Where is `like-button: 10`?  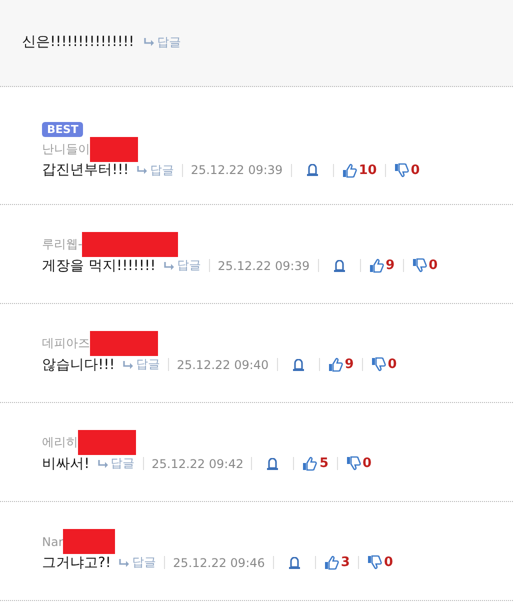 like-button: 10 is located at coordinates (359, 170).